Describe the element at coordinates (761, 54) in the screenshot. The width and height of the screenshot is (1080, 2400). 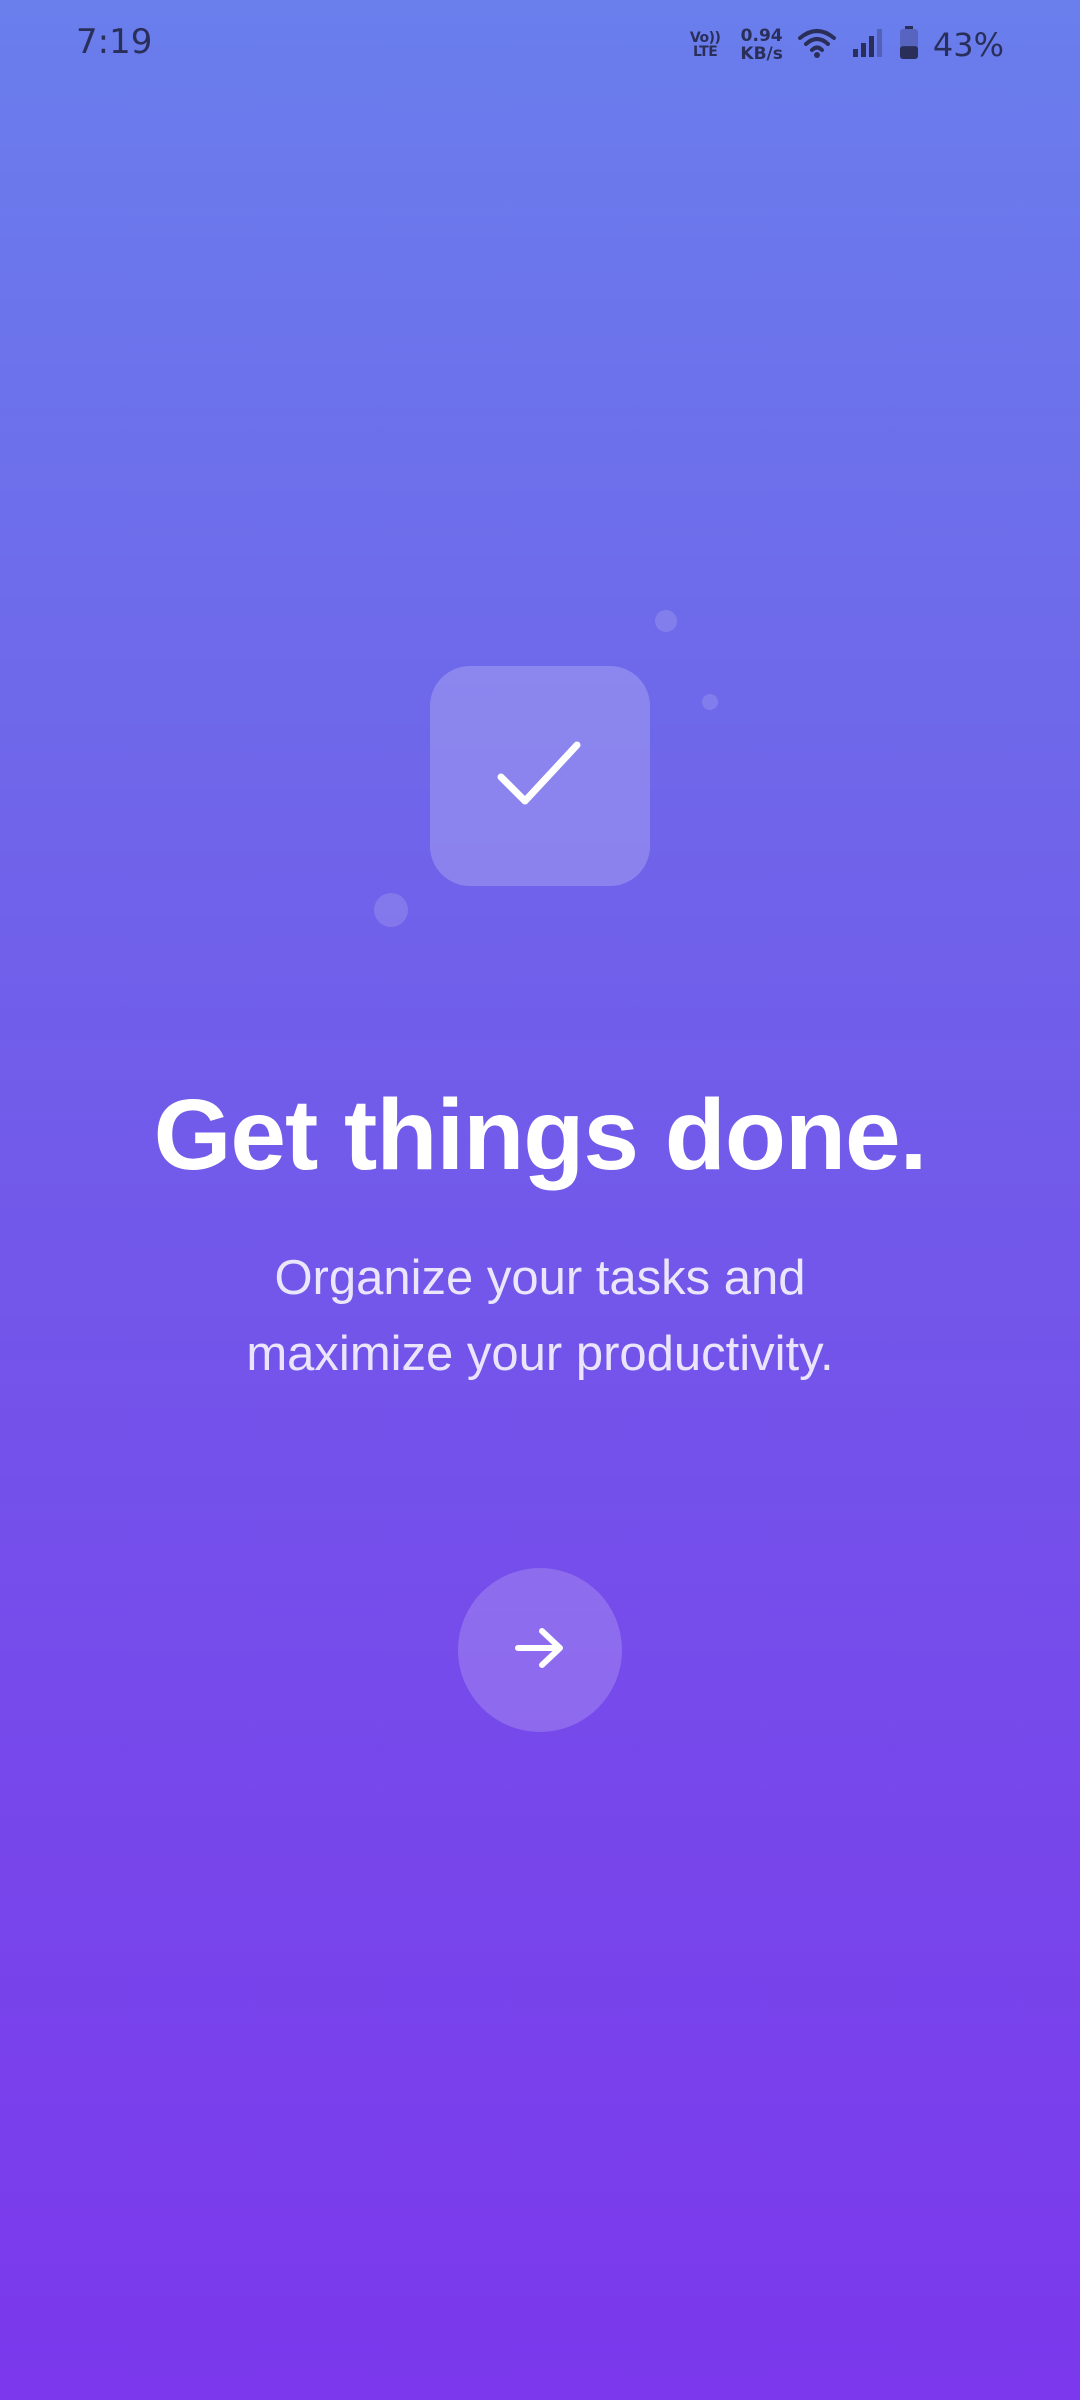
I see `network-speed-unit: KB/s` at that location.